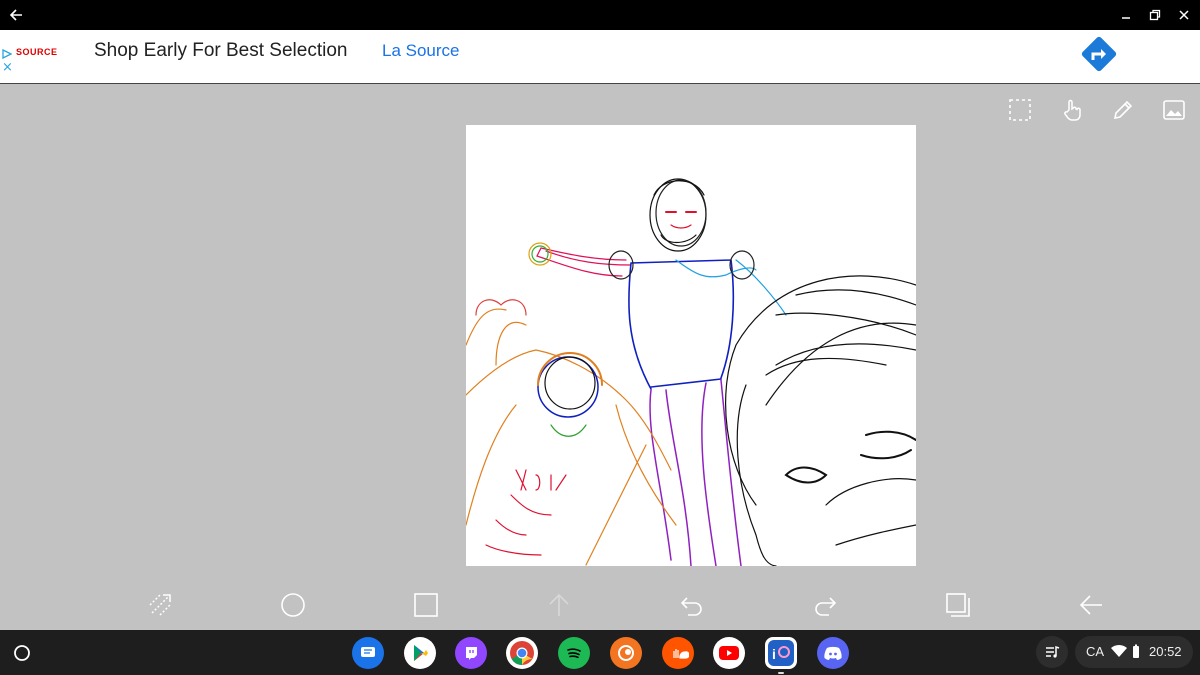 The image size is (1200, 675). What do you see at coordinates (7, 53) in the screenshot?
I see `ad-choices-icon` at bounding box center [7, 53].